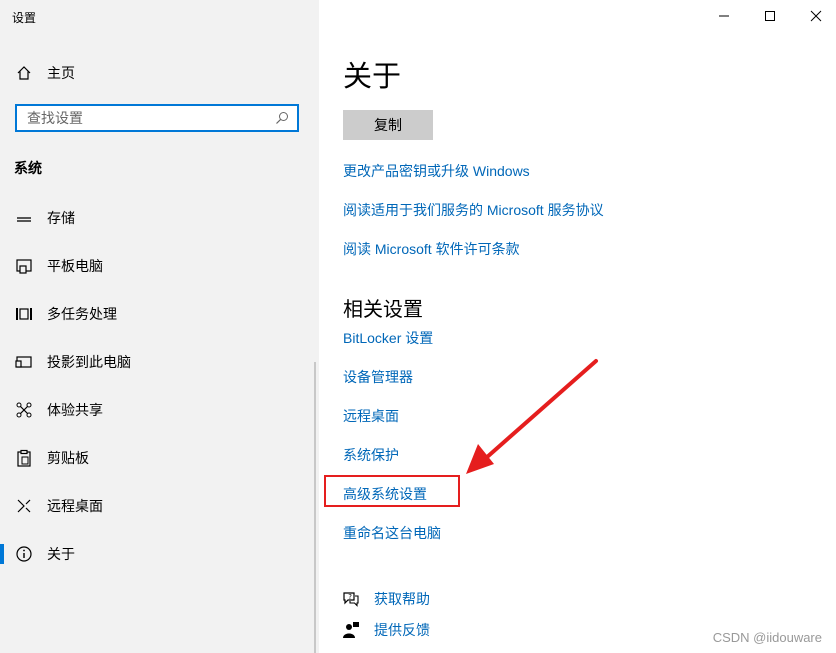 Image resolution: width=836 pixels, height=653 pixels. Describe the element at coordinates (767, 637) in the screenshot. I see `watermark: CSDN @iidouware` at that location.